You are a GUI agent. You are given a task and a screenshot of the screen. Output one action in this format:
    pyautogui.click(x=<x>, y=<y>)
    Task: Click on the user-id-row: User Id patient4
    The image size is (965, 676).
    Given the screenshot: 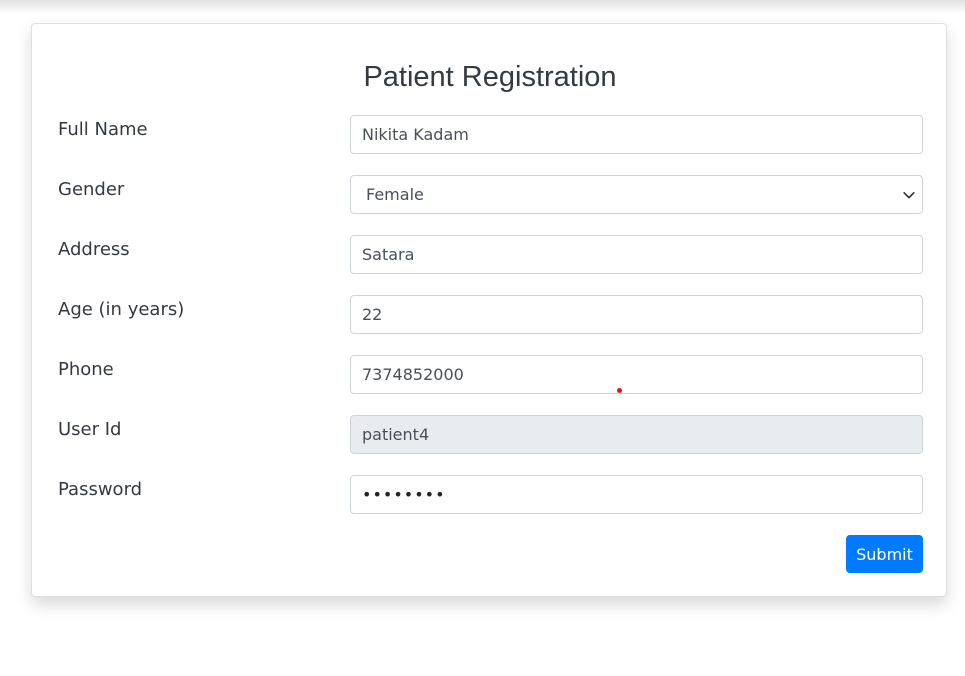 What is the action you would take?
    pyautogui.click(x=490, y=435)
    